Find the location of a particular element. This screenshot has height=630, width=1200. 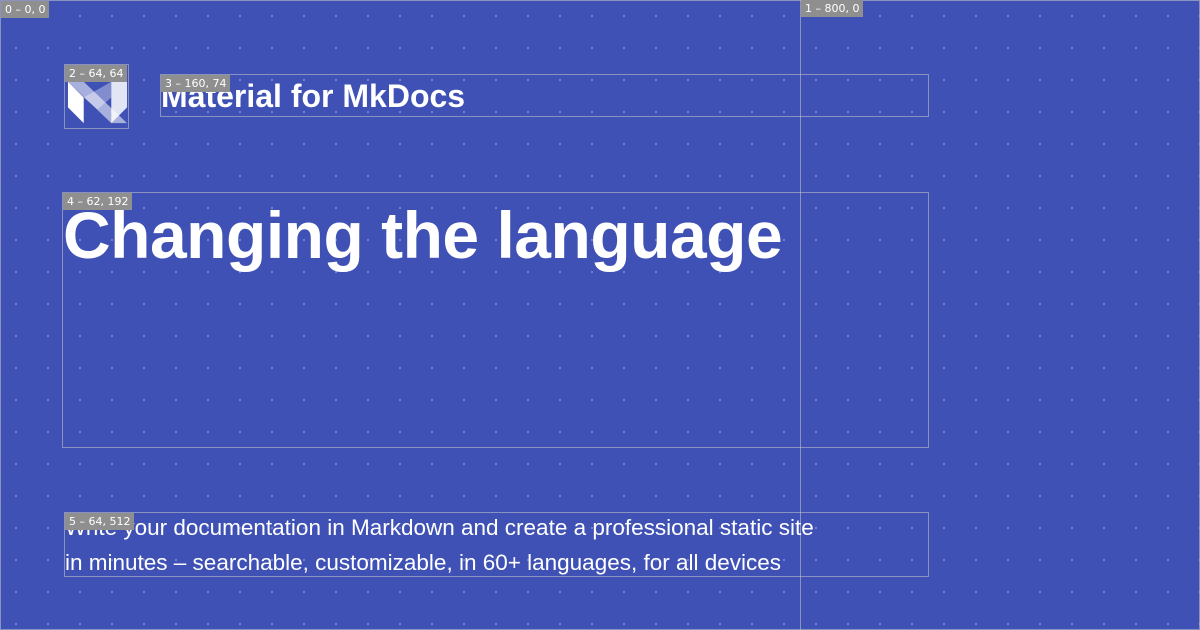

site-name-frame: Material for MkDocs 3 – 160, 74 is located at coordinates (544, 95).